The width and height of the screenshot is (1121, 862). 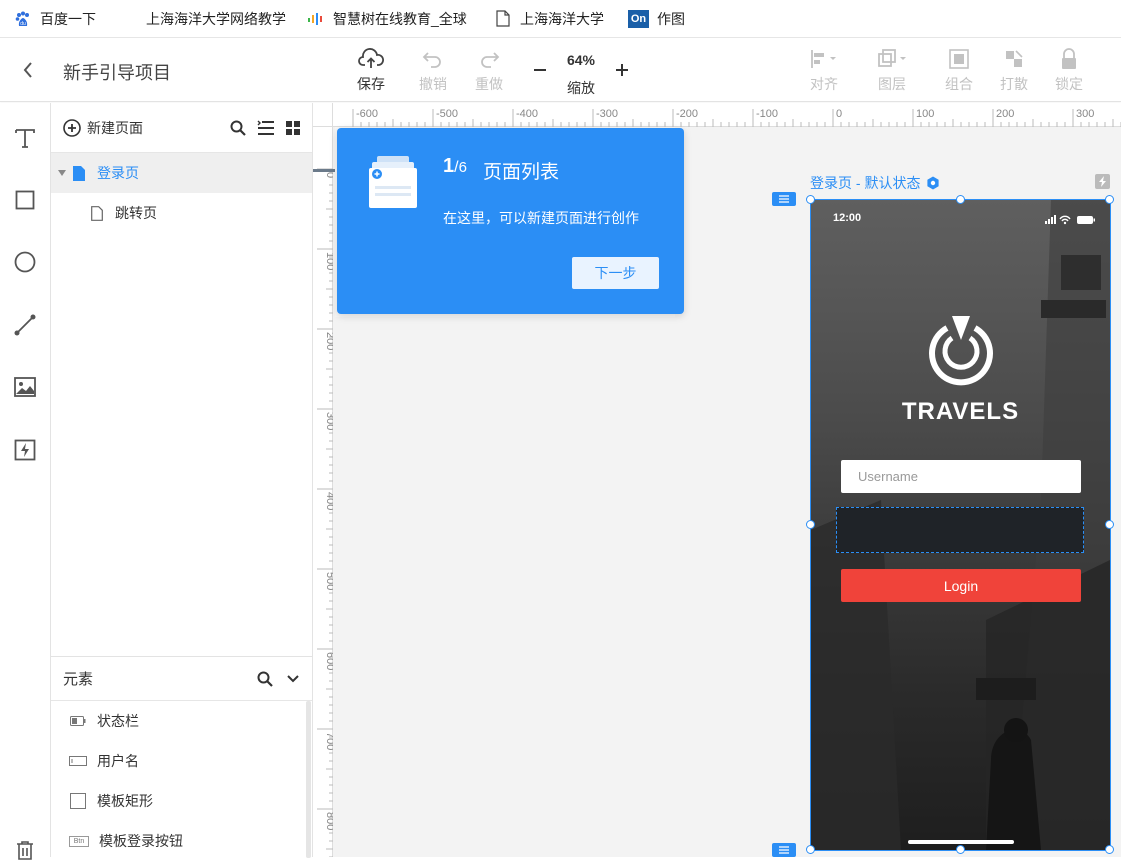 I want to click on guide-step-counter: 1/6, so click(x=455, y=166).